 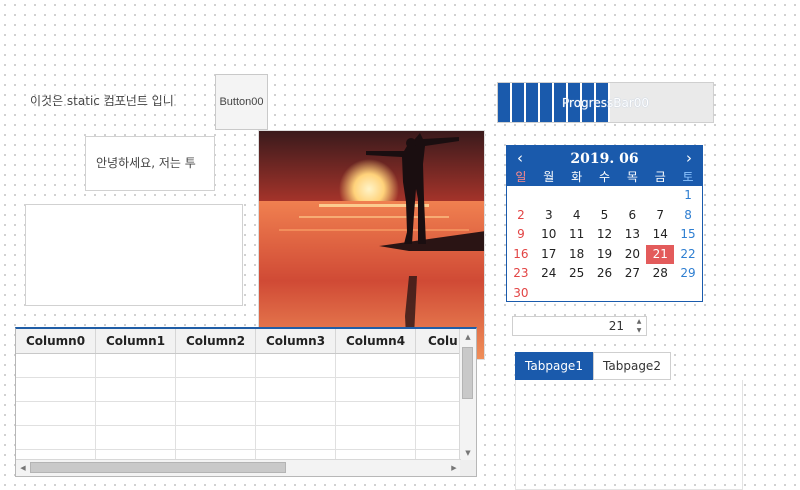 What do you see at coordinates (158, 467) in the screenshot?
I see `horizontal-scroll-thumb` at bounding box center [158, 467].